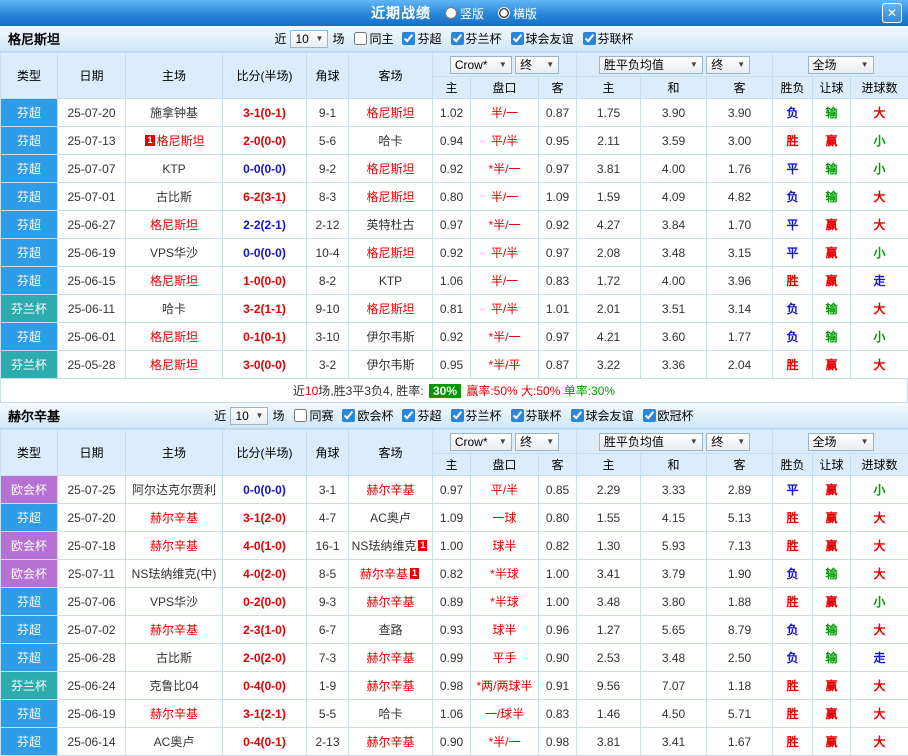  I want to click on handicap-line: *半球, so click(505, 602).